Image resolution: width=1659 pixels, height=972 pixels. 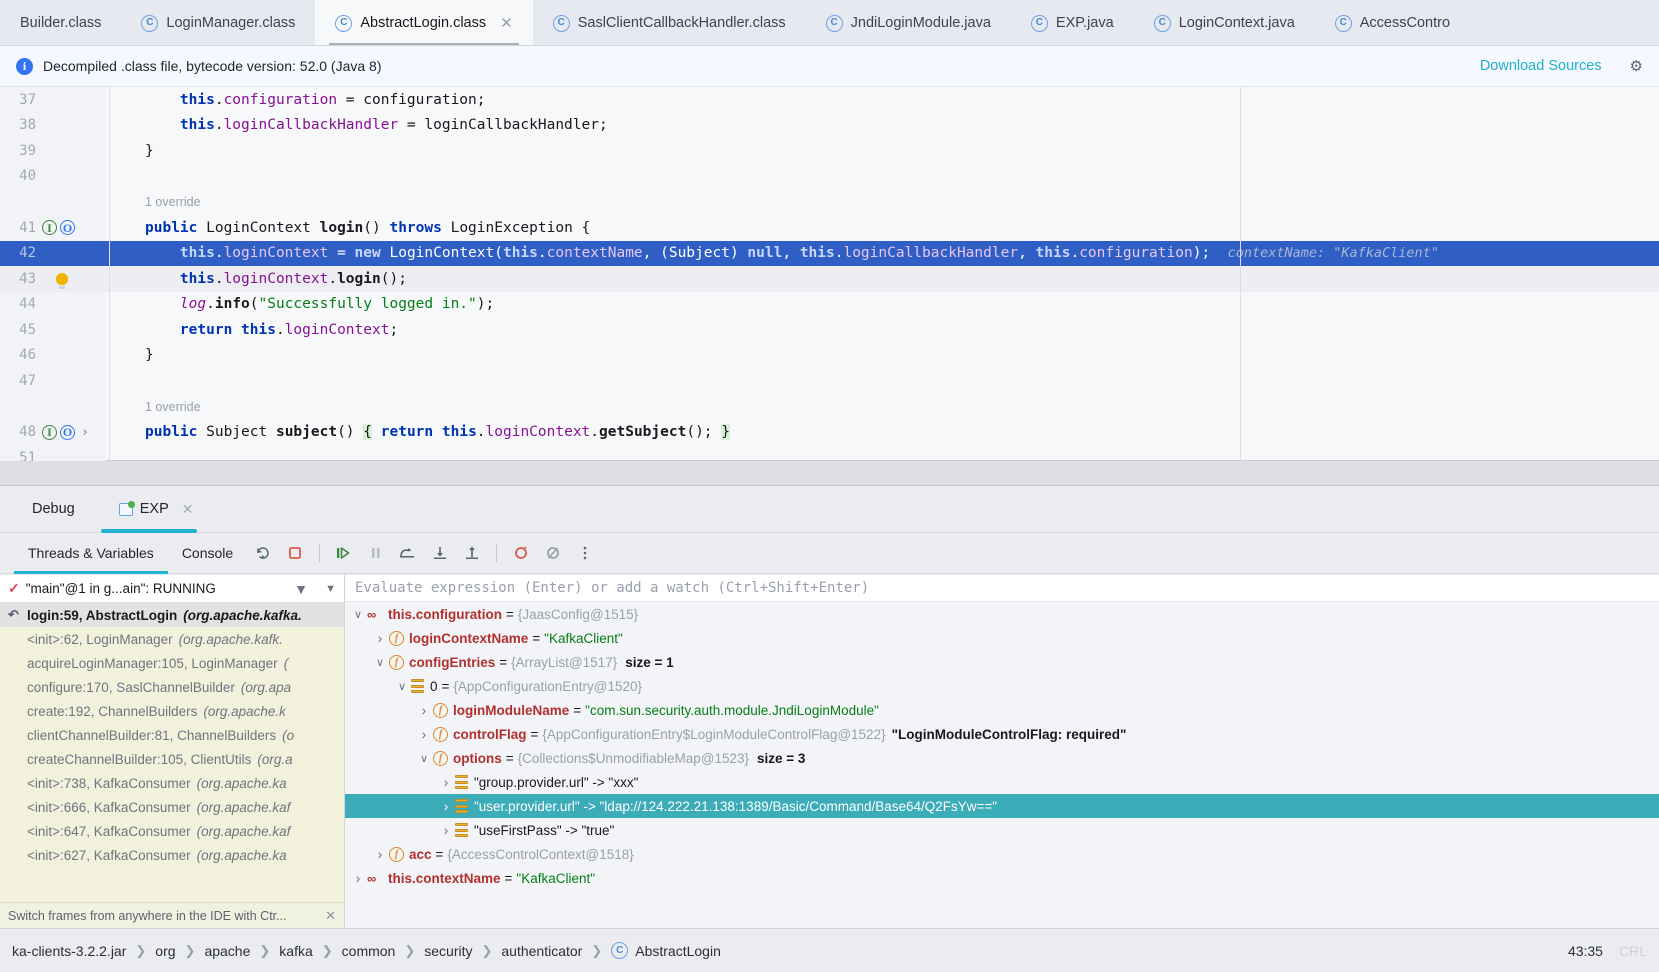 What do you see at coordinates (369, 951) in the screenshot?
I see `breadcrumb-item-common: common` at bounding box center [369, 951].